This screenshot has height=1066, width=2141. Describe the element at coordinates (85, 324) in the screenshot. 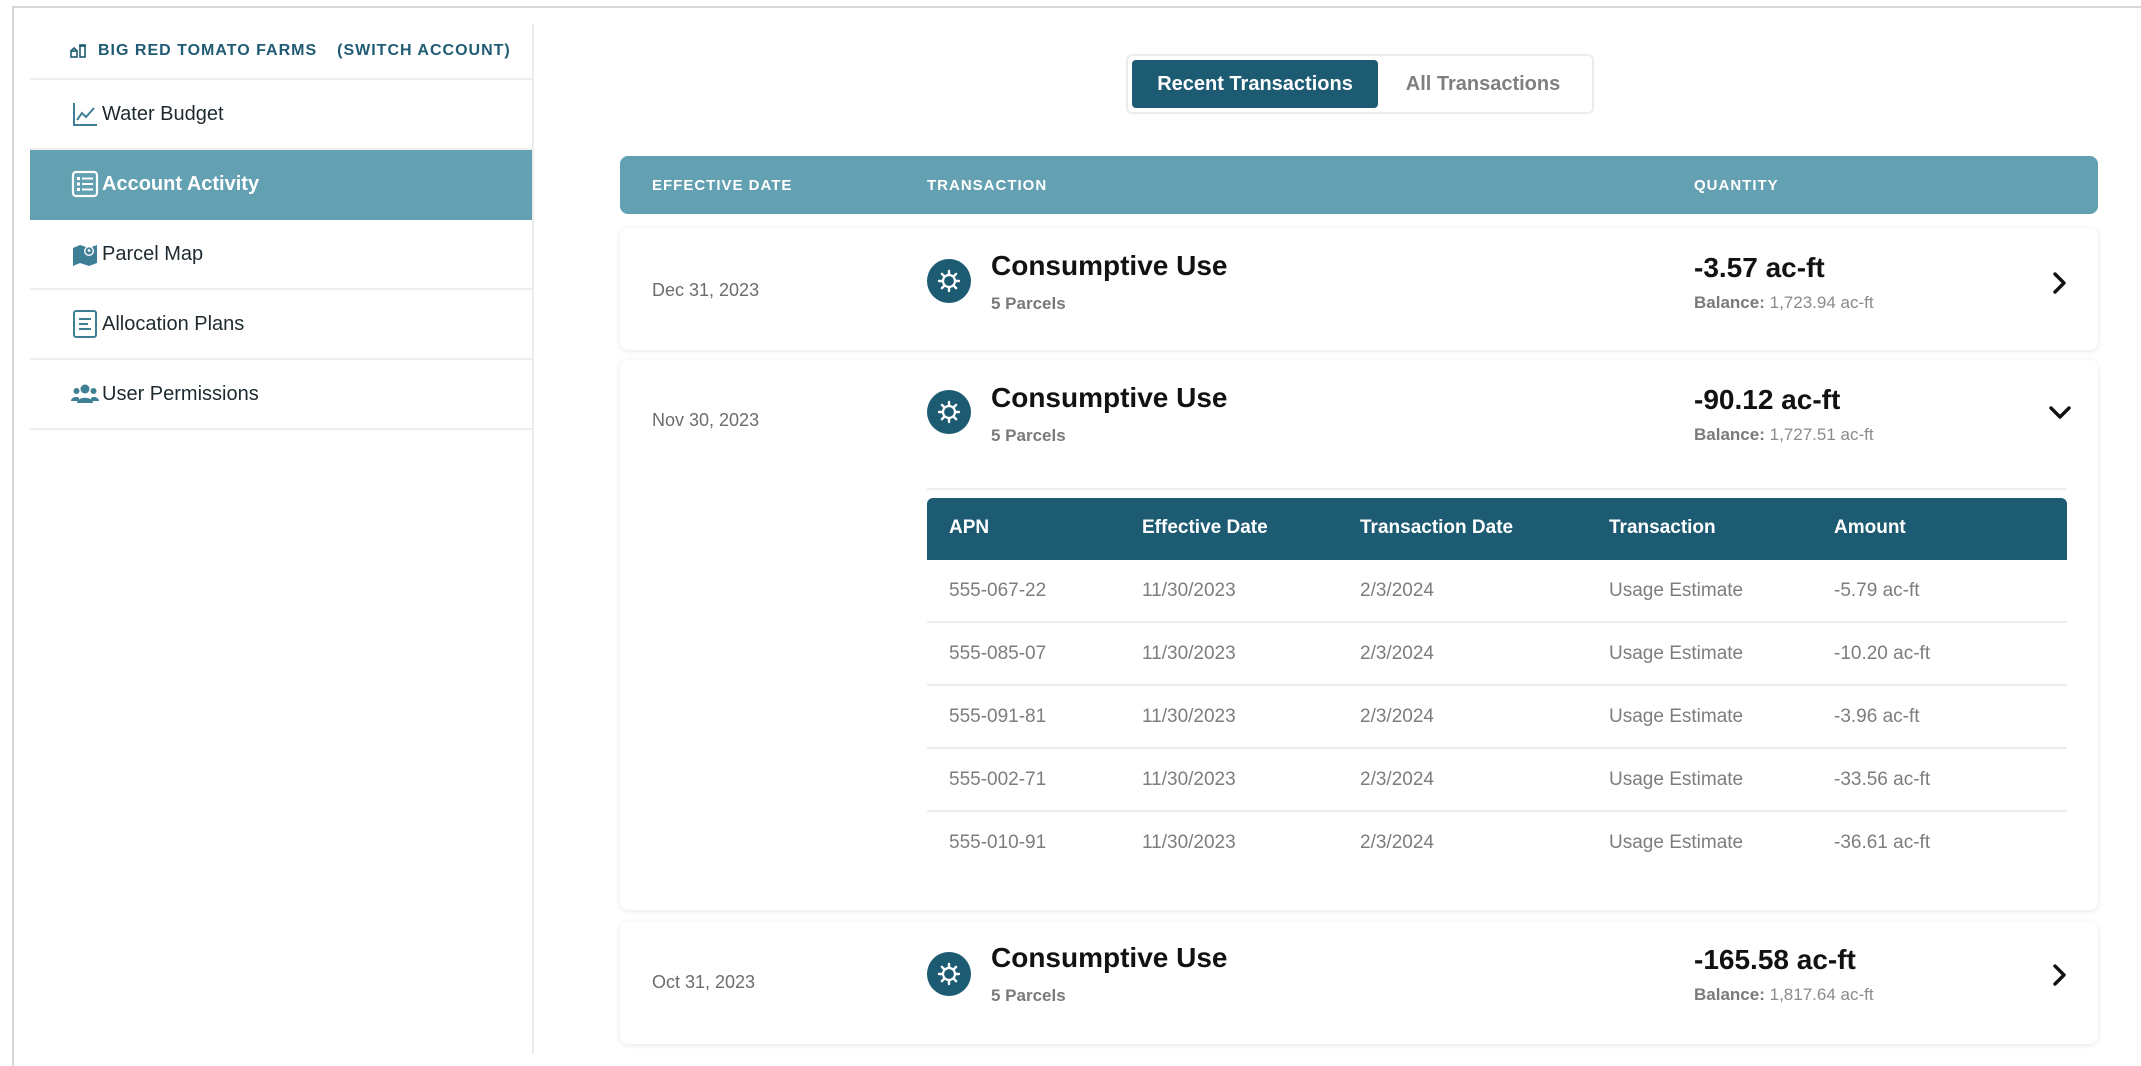

I see `document-icon` at that location.